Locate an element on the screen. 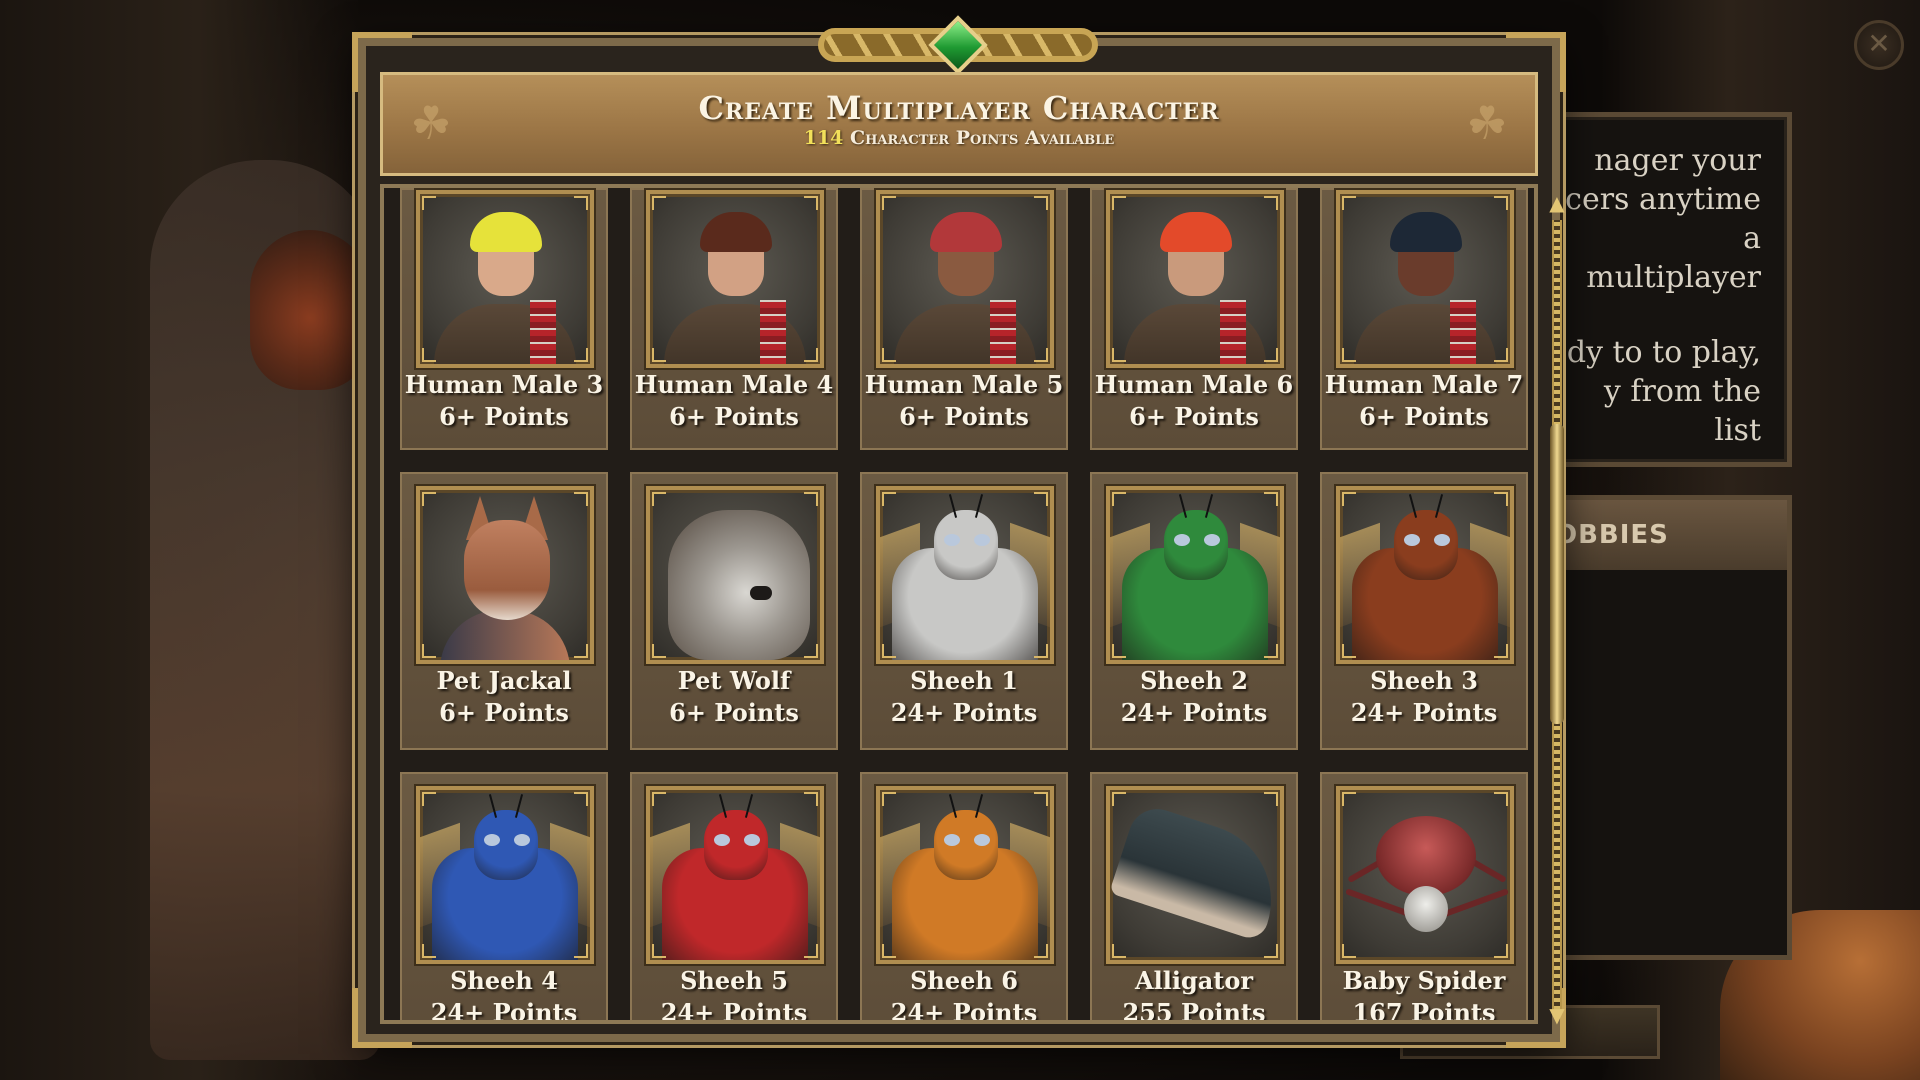  character-name: Baby Spider is located at coordinates (1424, 980).